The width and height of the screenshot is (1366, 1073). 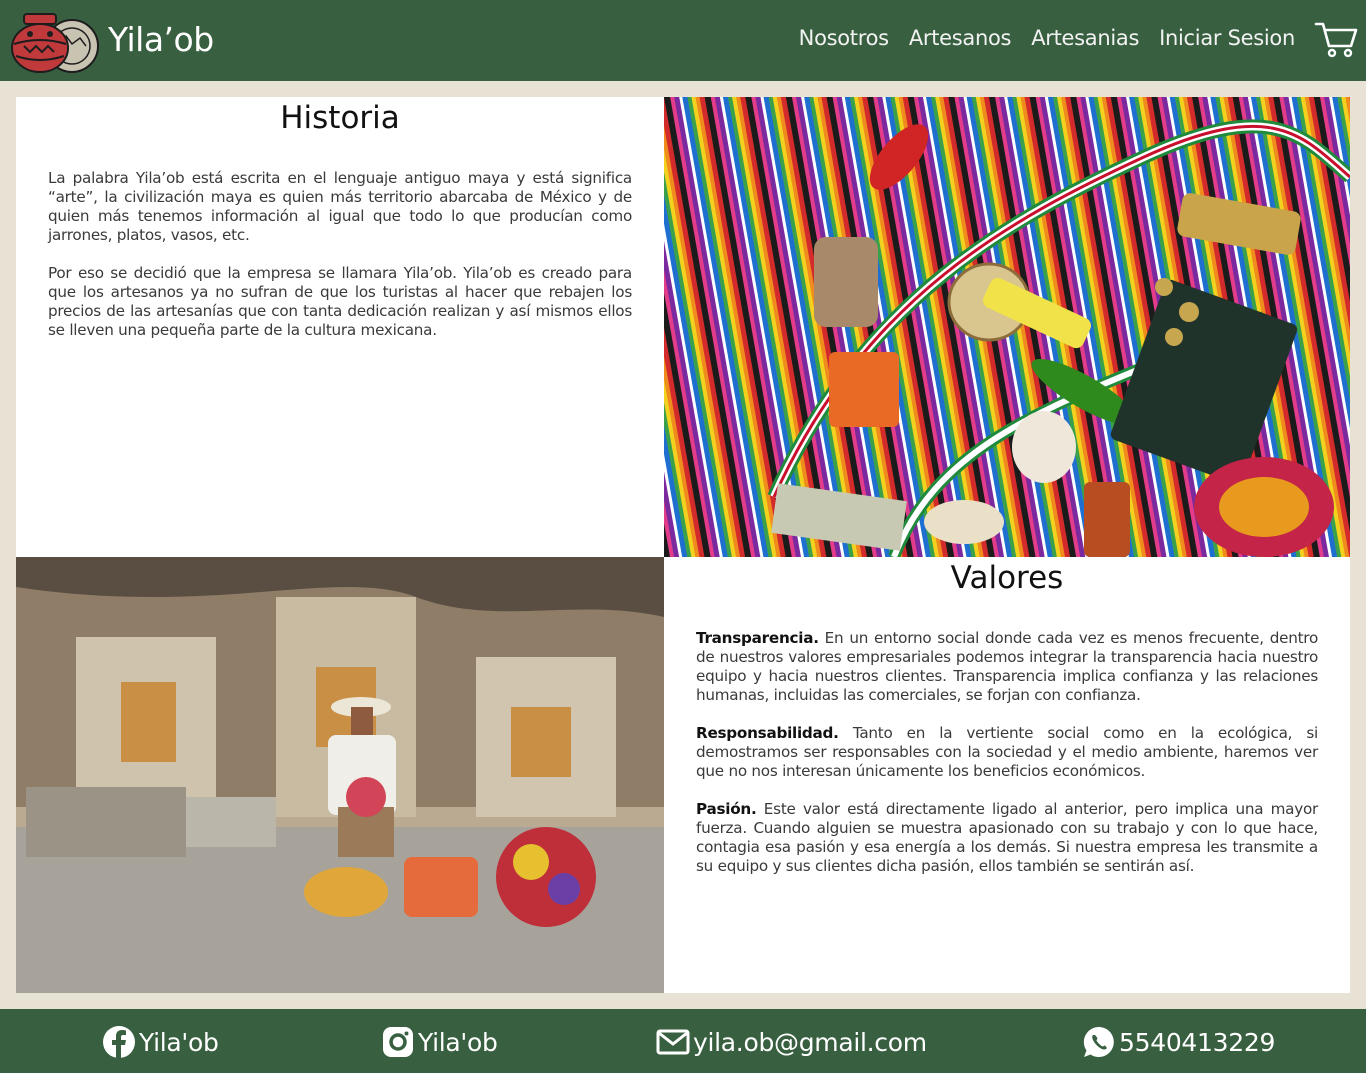 I want to click on historia-title: Historia, so click(x=340, y=118).